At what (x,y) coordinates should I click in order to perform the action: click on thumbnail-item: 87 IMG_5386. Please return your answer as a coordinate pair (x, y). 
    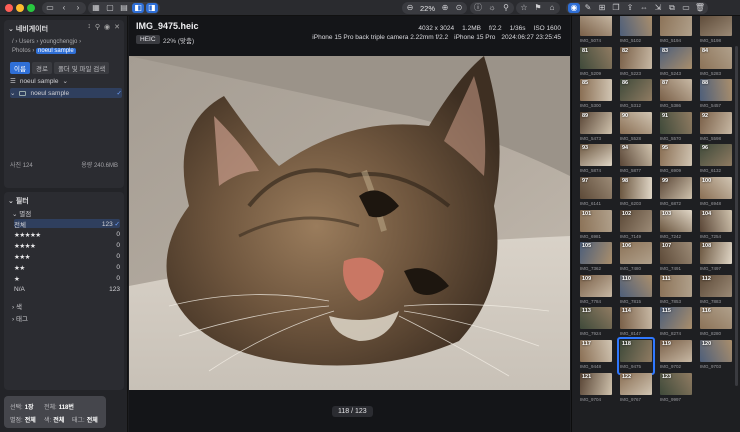
    Looking at the image, I should click on (676, 95).